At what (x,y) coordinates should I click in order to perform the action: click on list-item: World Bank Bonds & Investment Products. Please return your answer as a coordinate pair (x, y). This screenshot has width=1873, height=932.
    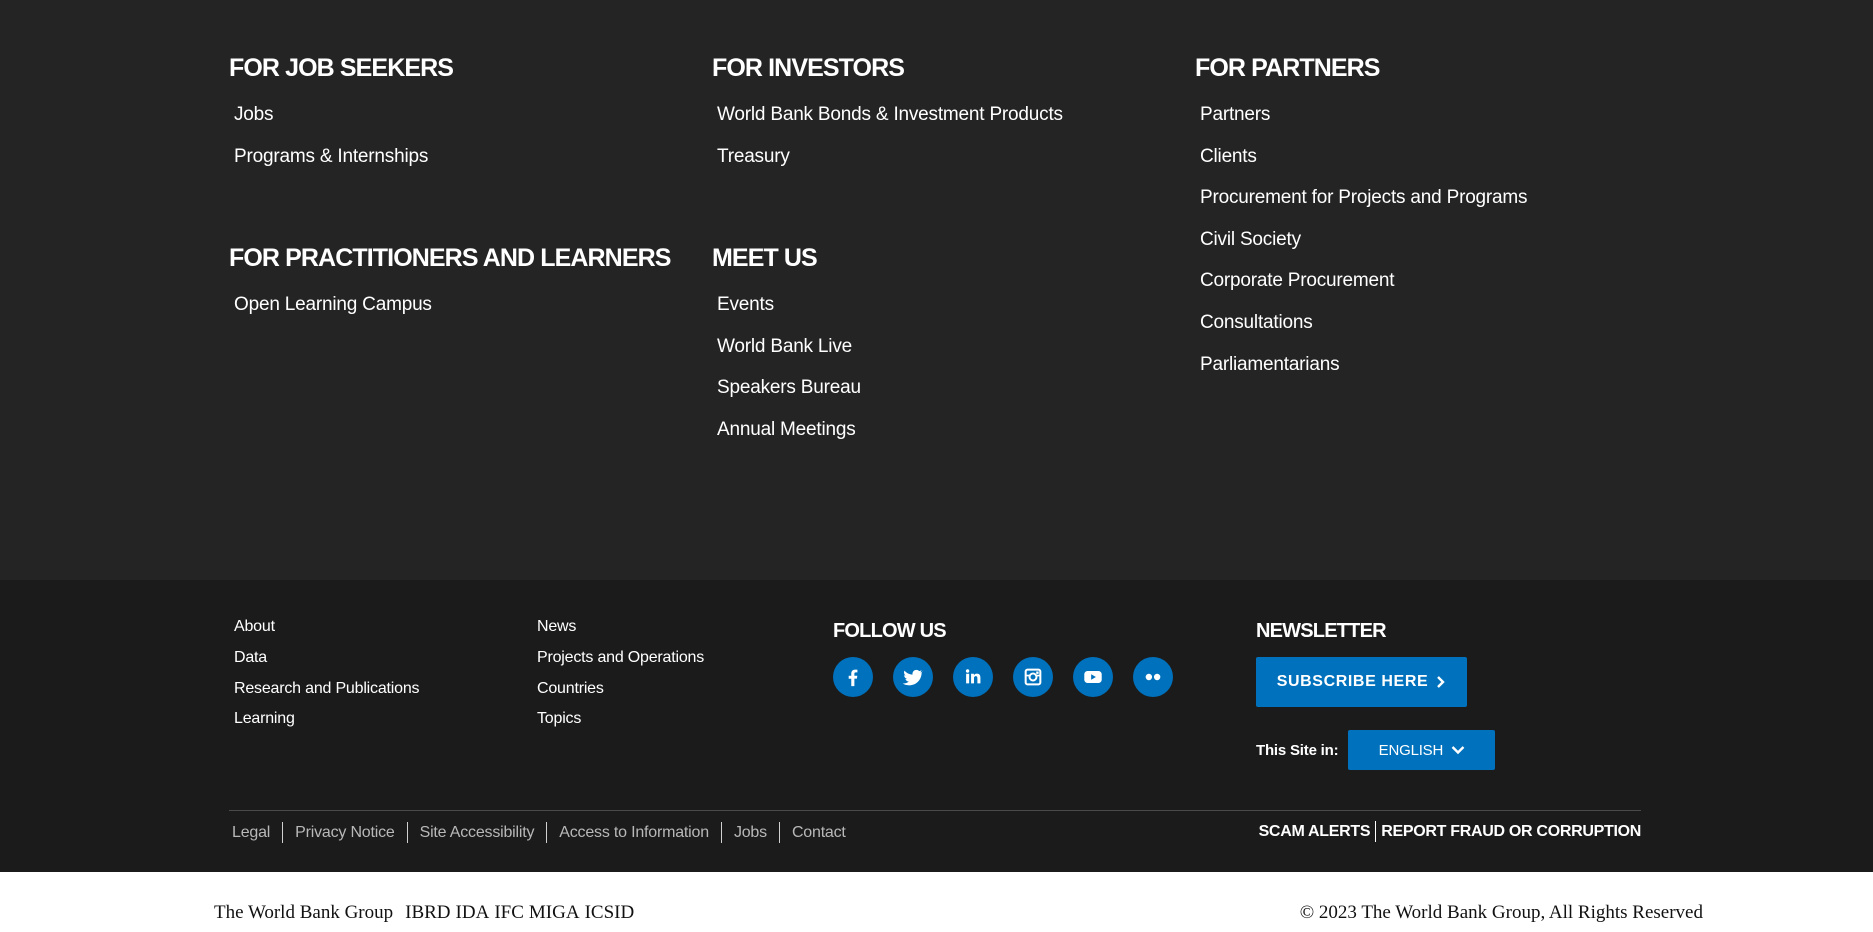
    Looking at the image, I should click on (887, 124).